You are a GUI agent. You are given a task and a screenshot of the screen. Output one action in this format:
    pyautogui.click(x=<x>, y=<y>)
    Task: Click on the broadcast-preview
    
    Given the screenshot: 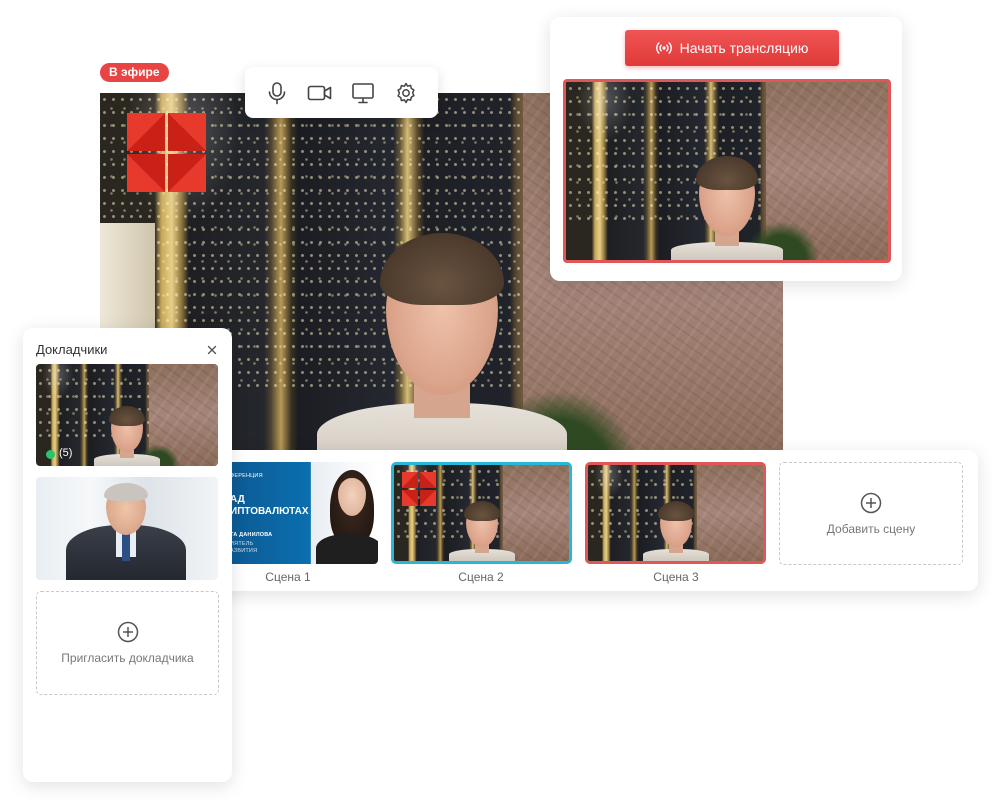 What is the action you would take?
    pyautogui.click(x=727, y=171)
    